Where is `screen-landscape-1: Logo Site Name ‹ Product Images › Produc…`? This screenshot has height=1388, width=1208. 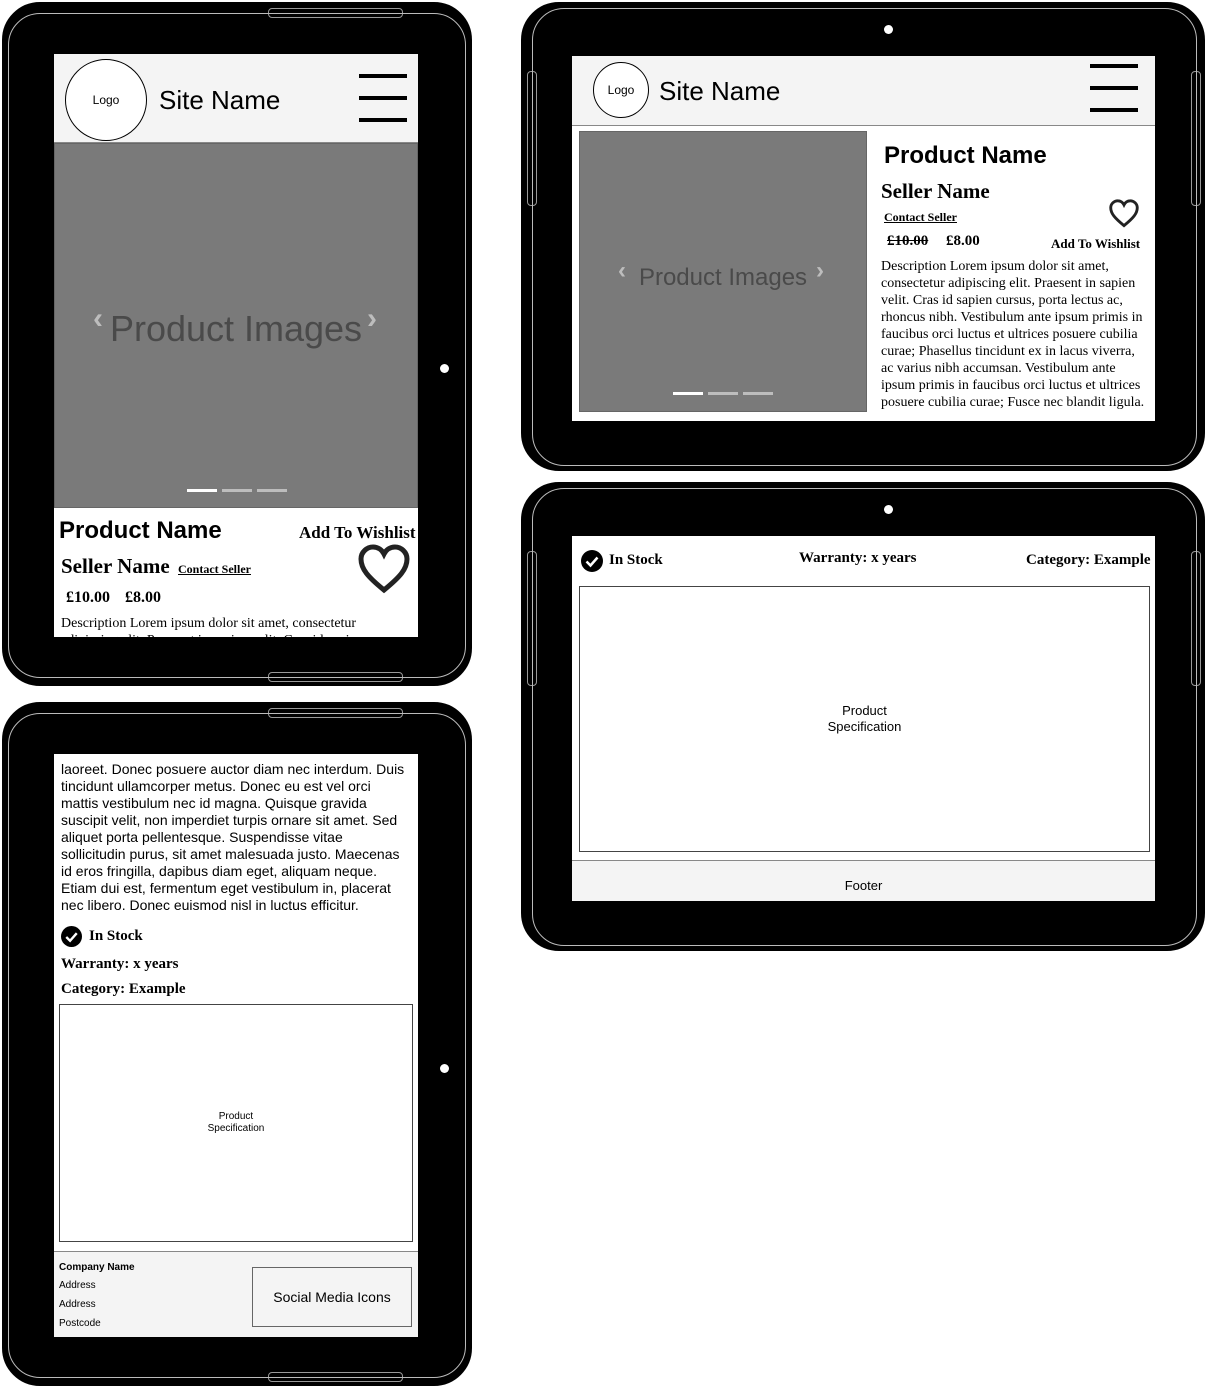
screen-landscape-1: Logo Site Name ‹ Product Images › Produc… is located at coordinates (863, 238).